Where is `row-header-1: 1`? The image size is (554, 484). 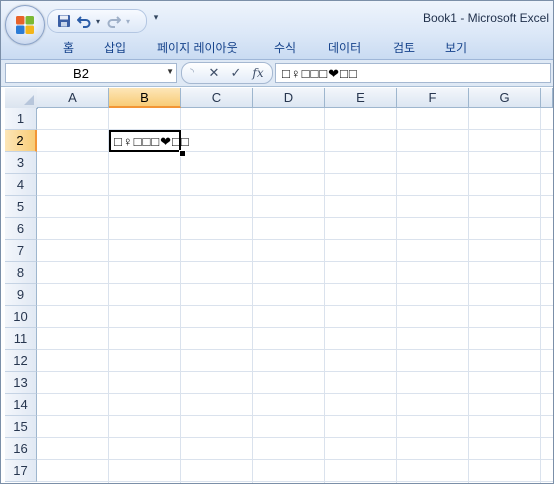
row-header-1: 1 is located at coordinates (21, 119).